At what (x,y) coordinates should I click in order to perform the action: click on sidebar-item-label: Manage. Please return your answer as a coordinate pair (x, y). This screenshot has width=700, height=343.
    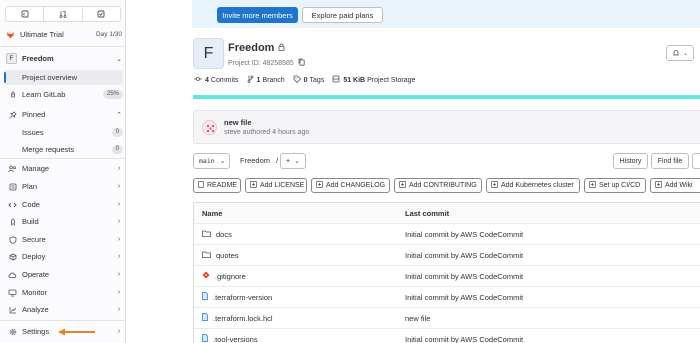
    Looking at the image, I should click on (36, 168).